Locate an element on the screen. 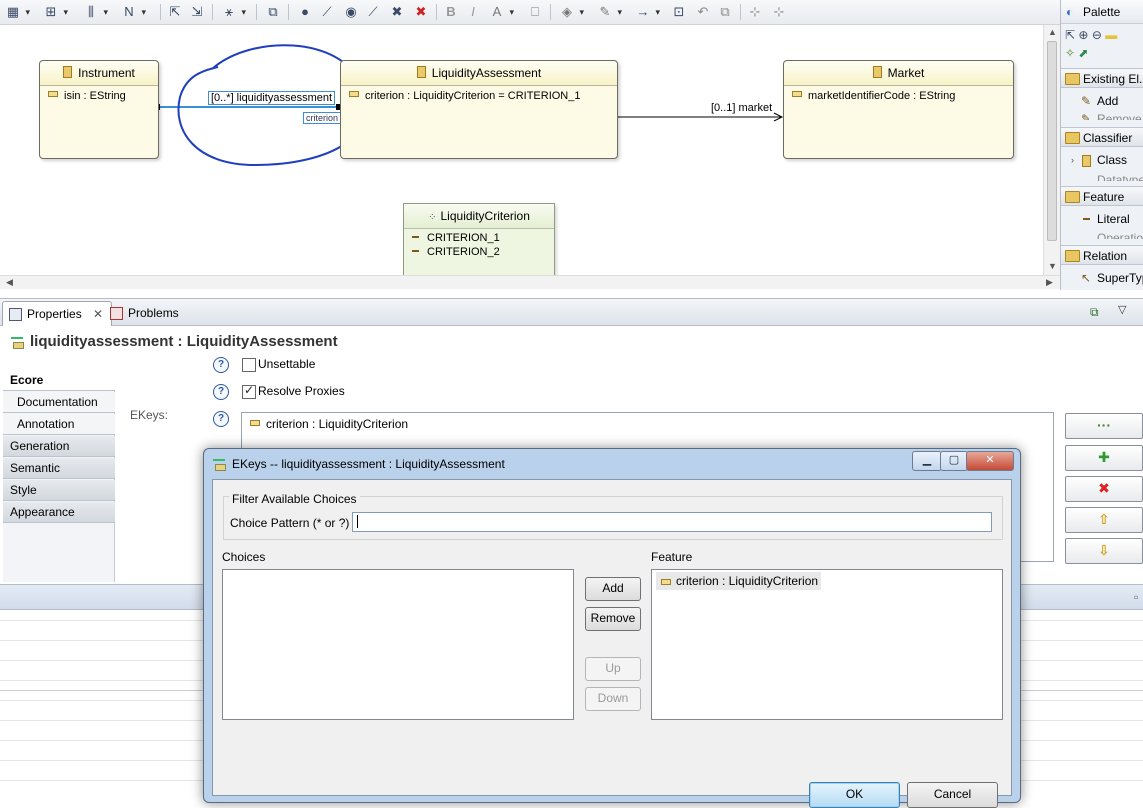 The width and height of the screenshot is (1143, 808). palette-item-add: ✎ Add is located at coordinates (1102, 101).